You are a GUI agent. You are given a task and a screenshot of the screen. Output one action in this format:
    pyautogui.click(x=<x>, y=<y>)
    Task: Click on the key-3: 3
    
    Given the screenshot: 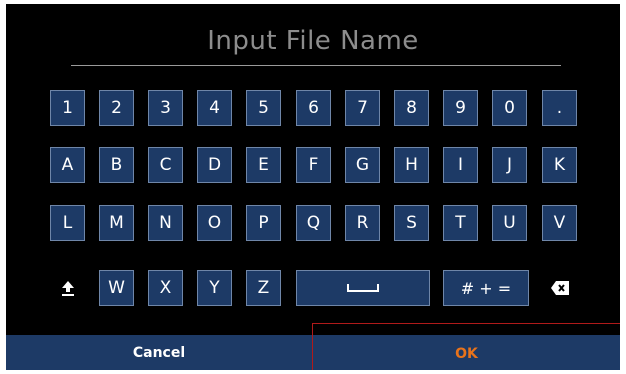 What is the action you would take?
    pyautogui.click(x=165, y=108)
    